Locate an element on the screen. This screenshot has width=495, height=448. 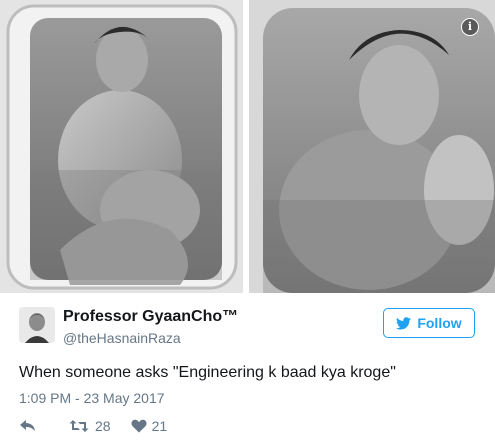
tweet-timestamp: 1:09 PM - 23 May 2017 is located at coordinates (92, 398).